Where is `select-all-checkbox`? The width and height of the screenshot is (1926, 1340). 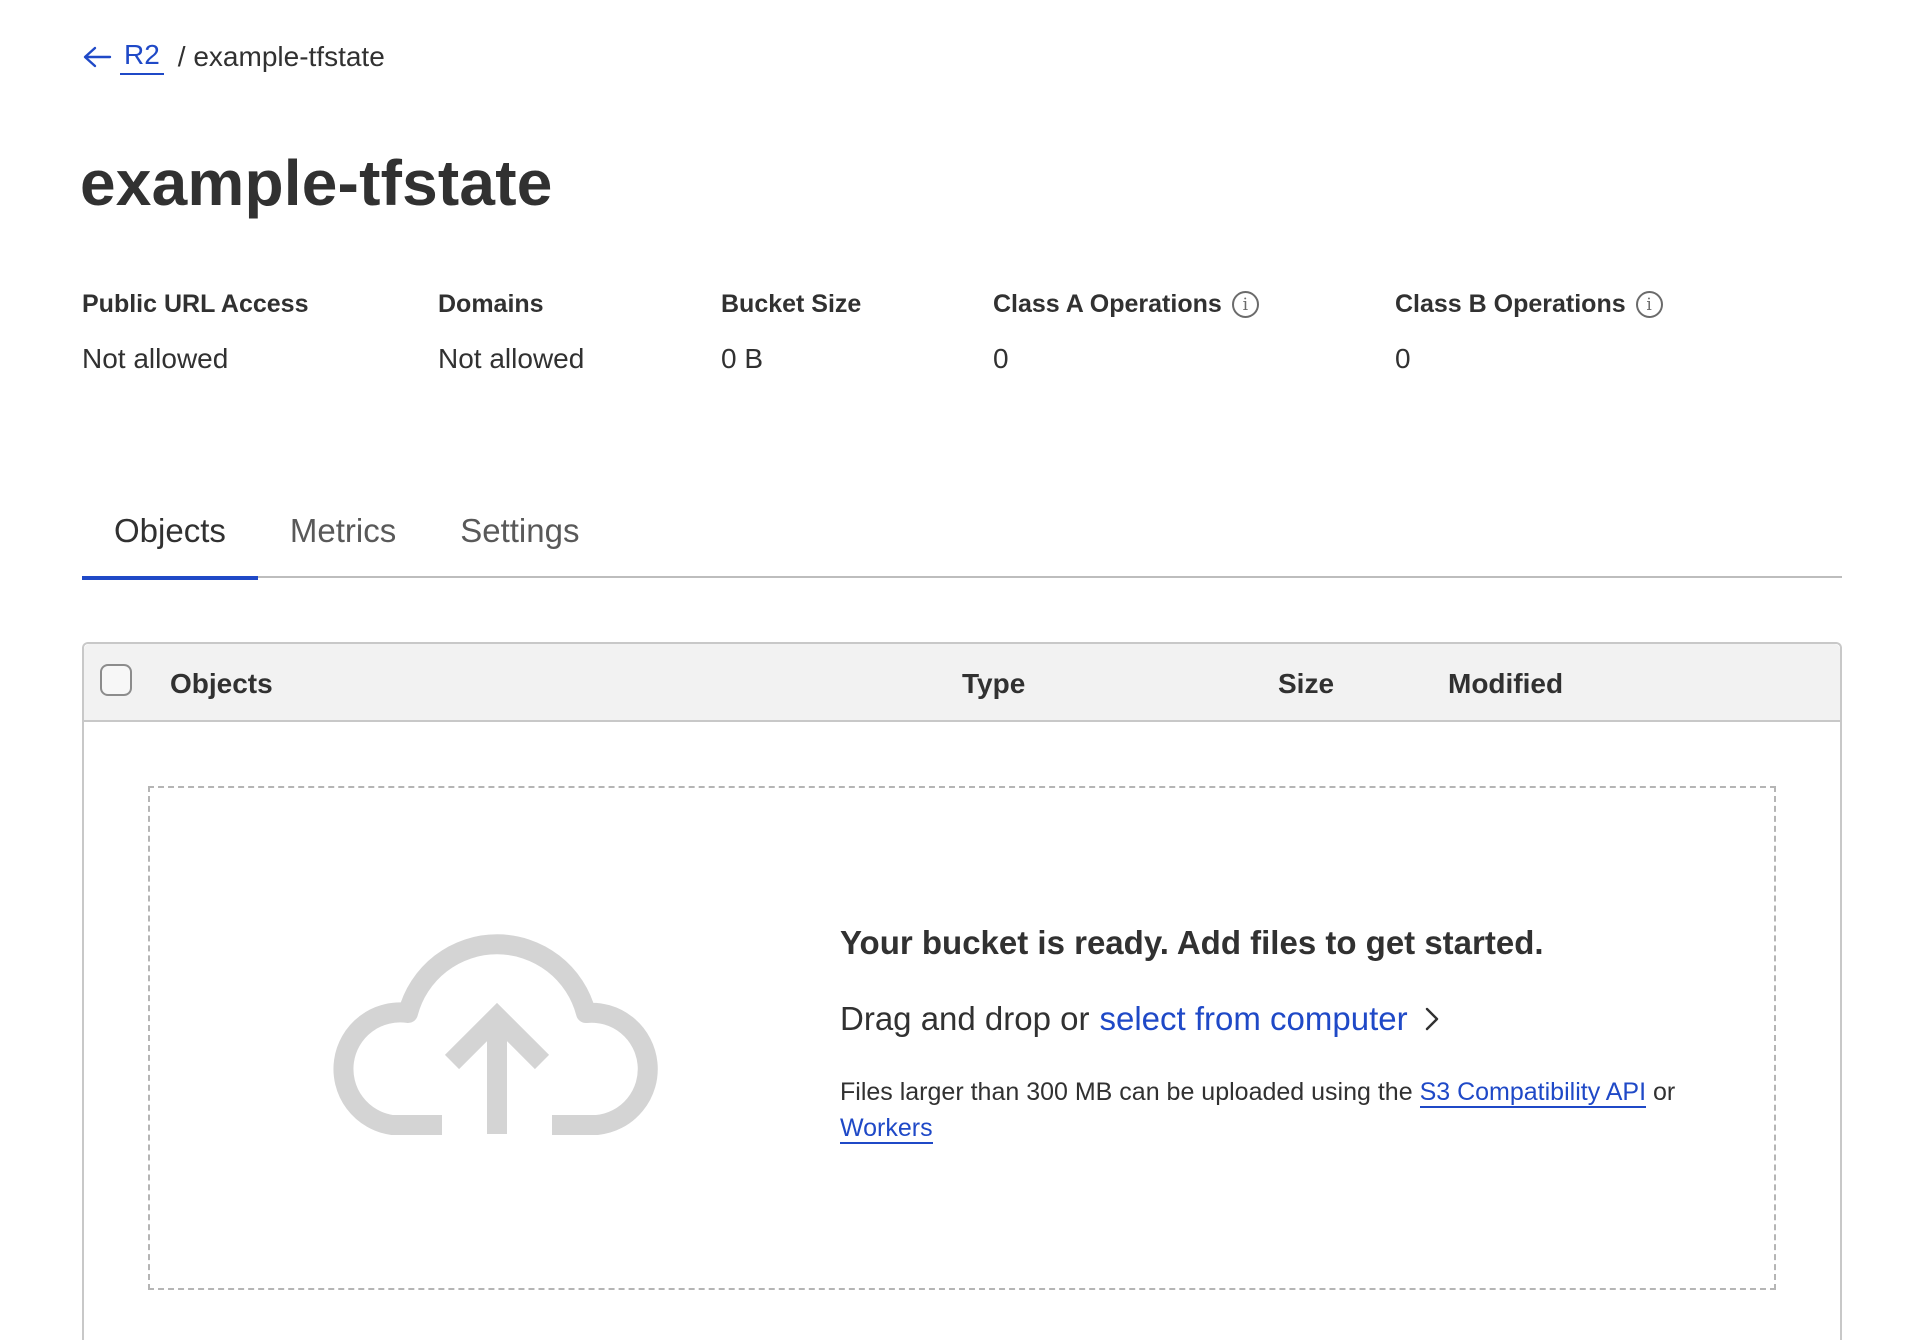
select-all-checkbox is located at coordinates (116, 680).